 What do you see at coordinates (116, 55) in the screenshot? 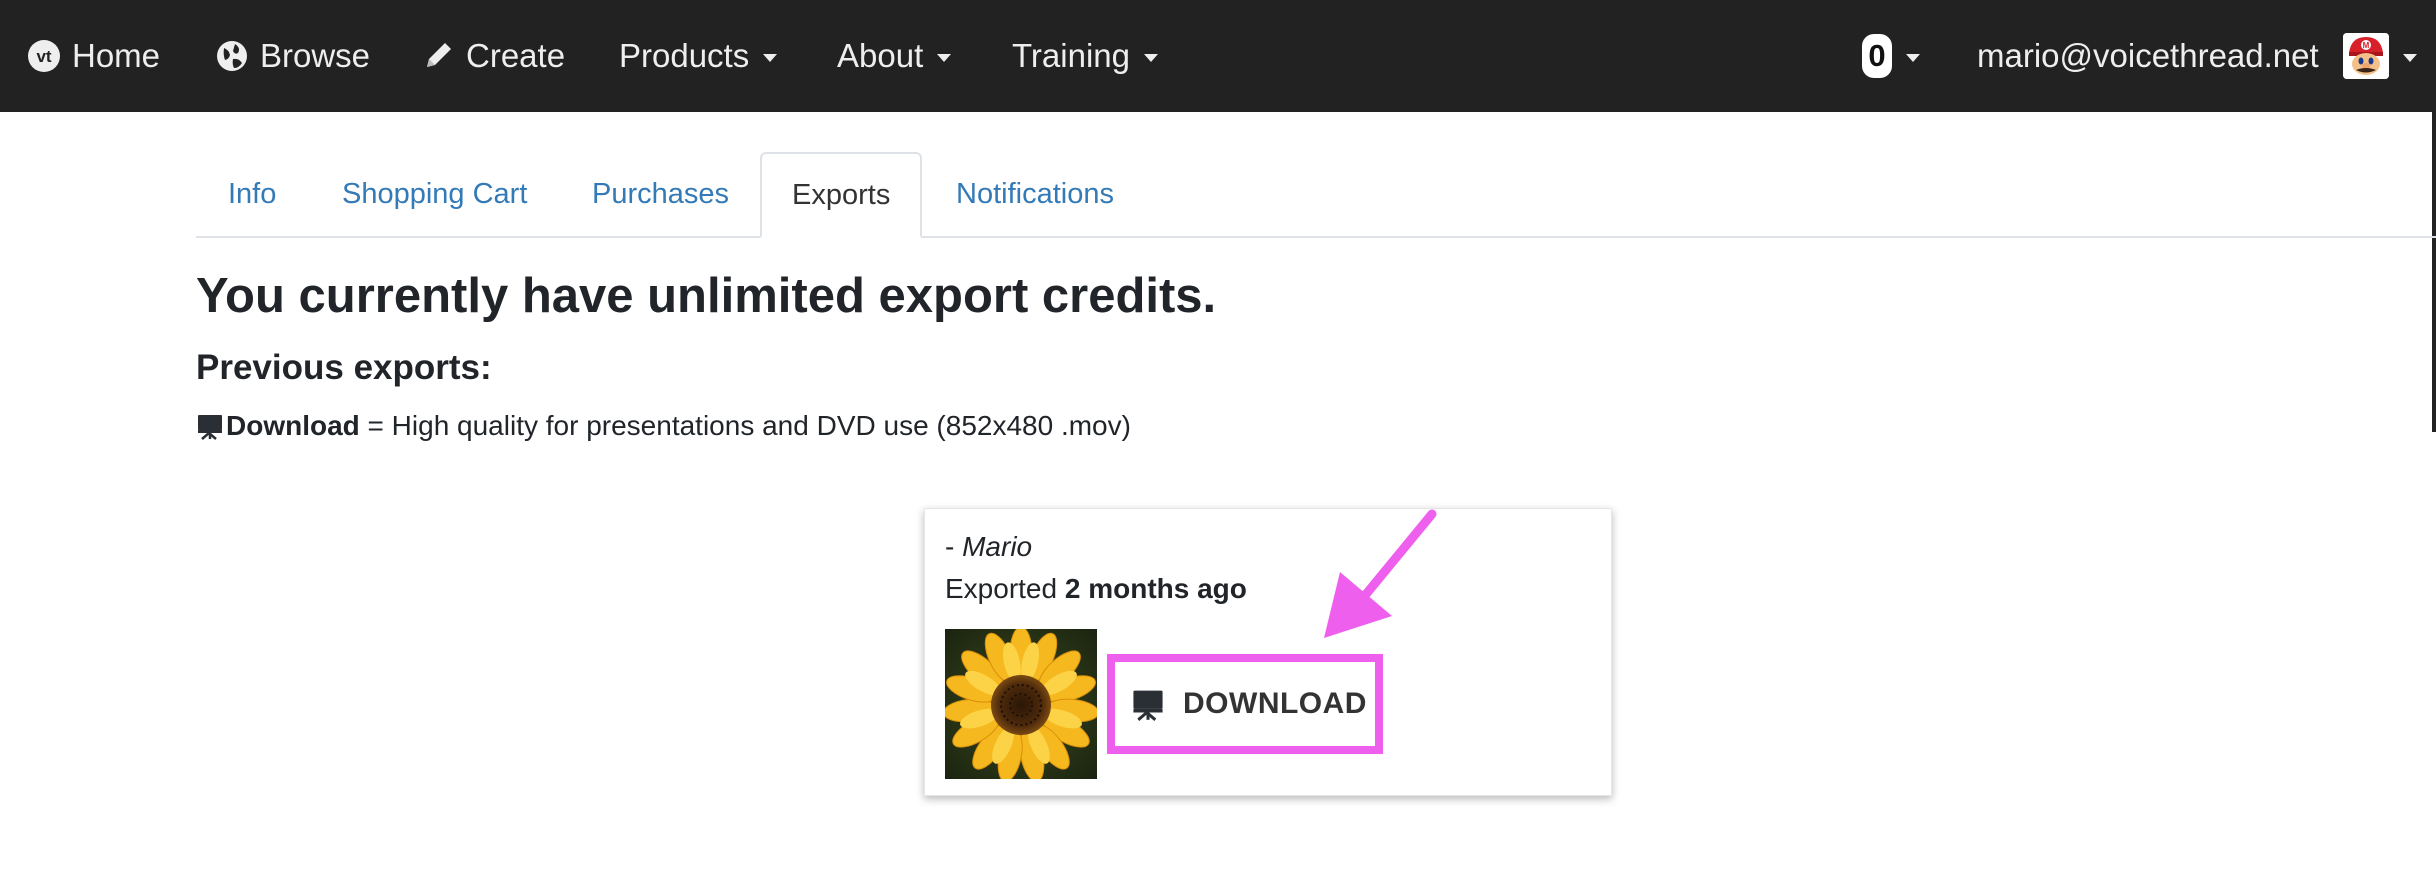
I see `nav-home-label: Home` at bounding box center [116, 55].